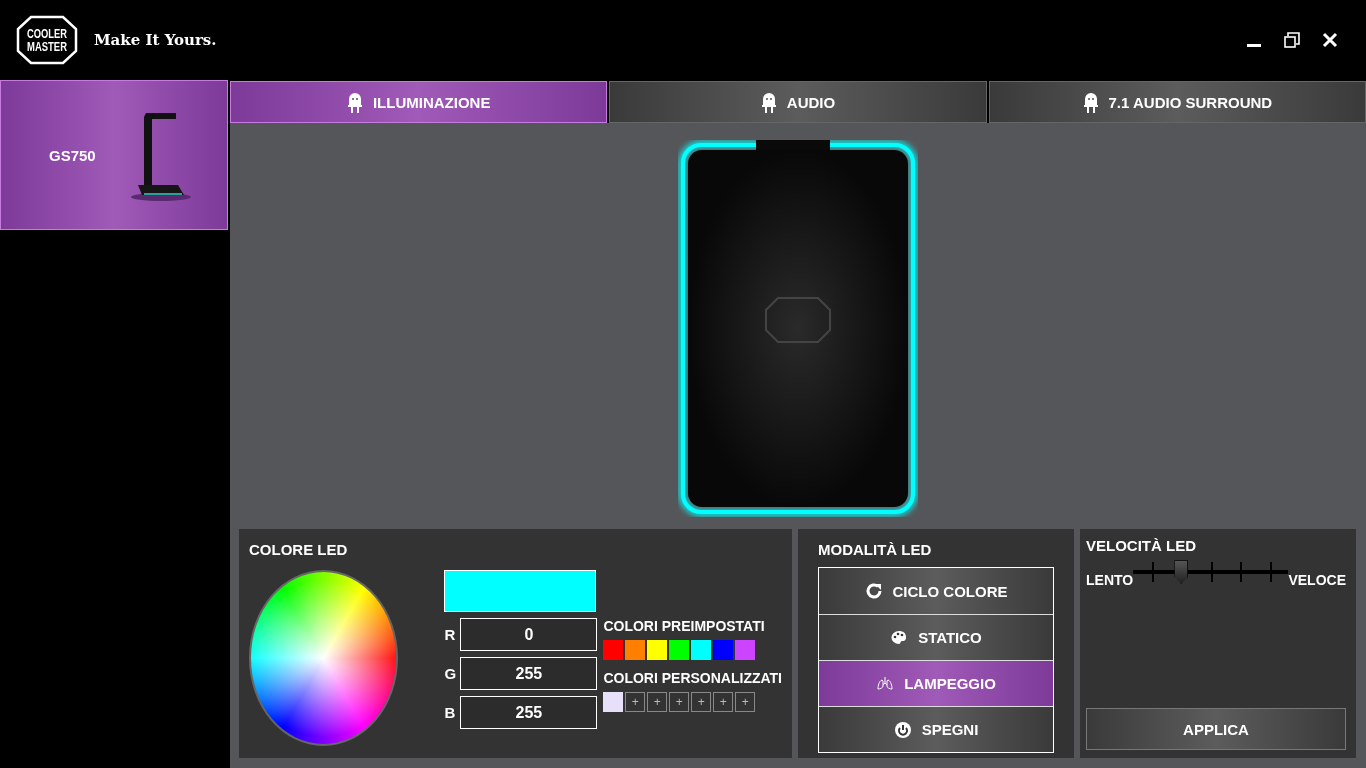 Image resolution: width=1366 pixels, height=768 pixels. Describe the element at coordinates (1141, 545) in the screenshot. I see `panel-title: VELOCITÀ LED` at that location.